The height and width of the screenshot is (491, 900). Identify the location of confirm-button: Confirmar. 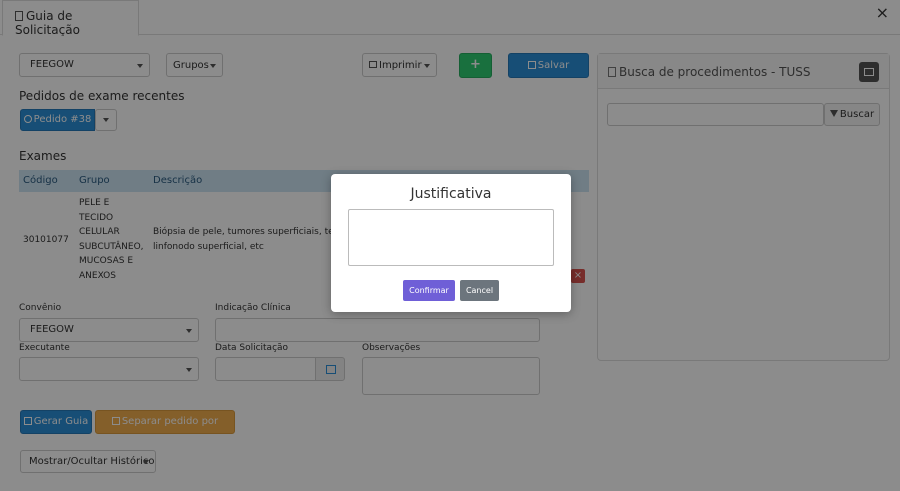
(429, 290).